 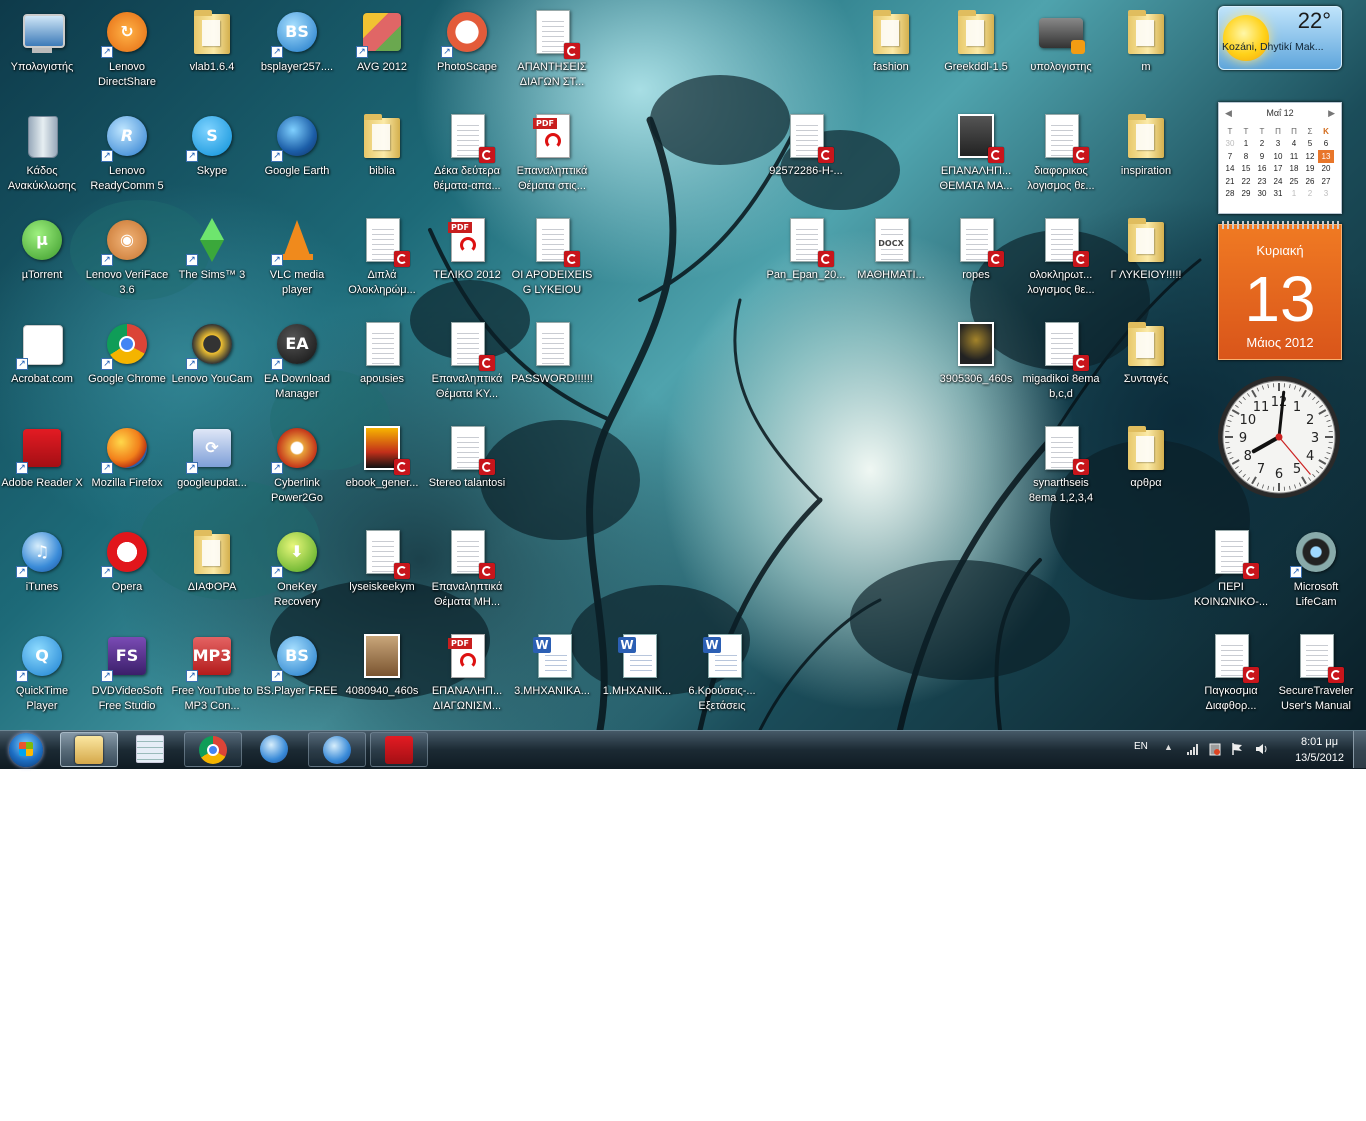 What do you see at coordinates (1294, 169) in the screenshot?
I see `calendar-day: 18` at bounding box center [1294, 169].